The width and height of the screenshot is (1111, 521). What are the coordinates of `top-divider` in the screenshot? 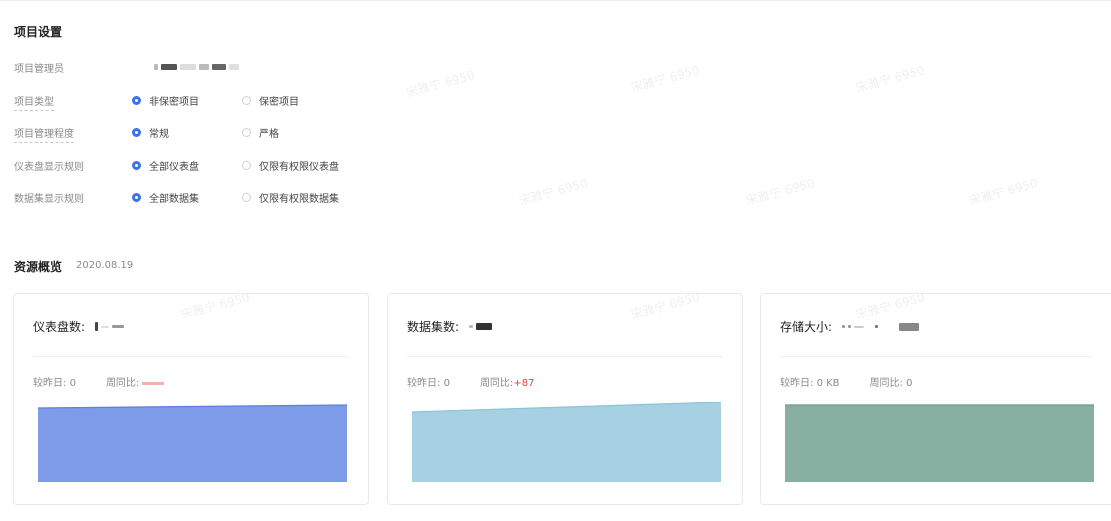 It's located at (555, 0).